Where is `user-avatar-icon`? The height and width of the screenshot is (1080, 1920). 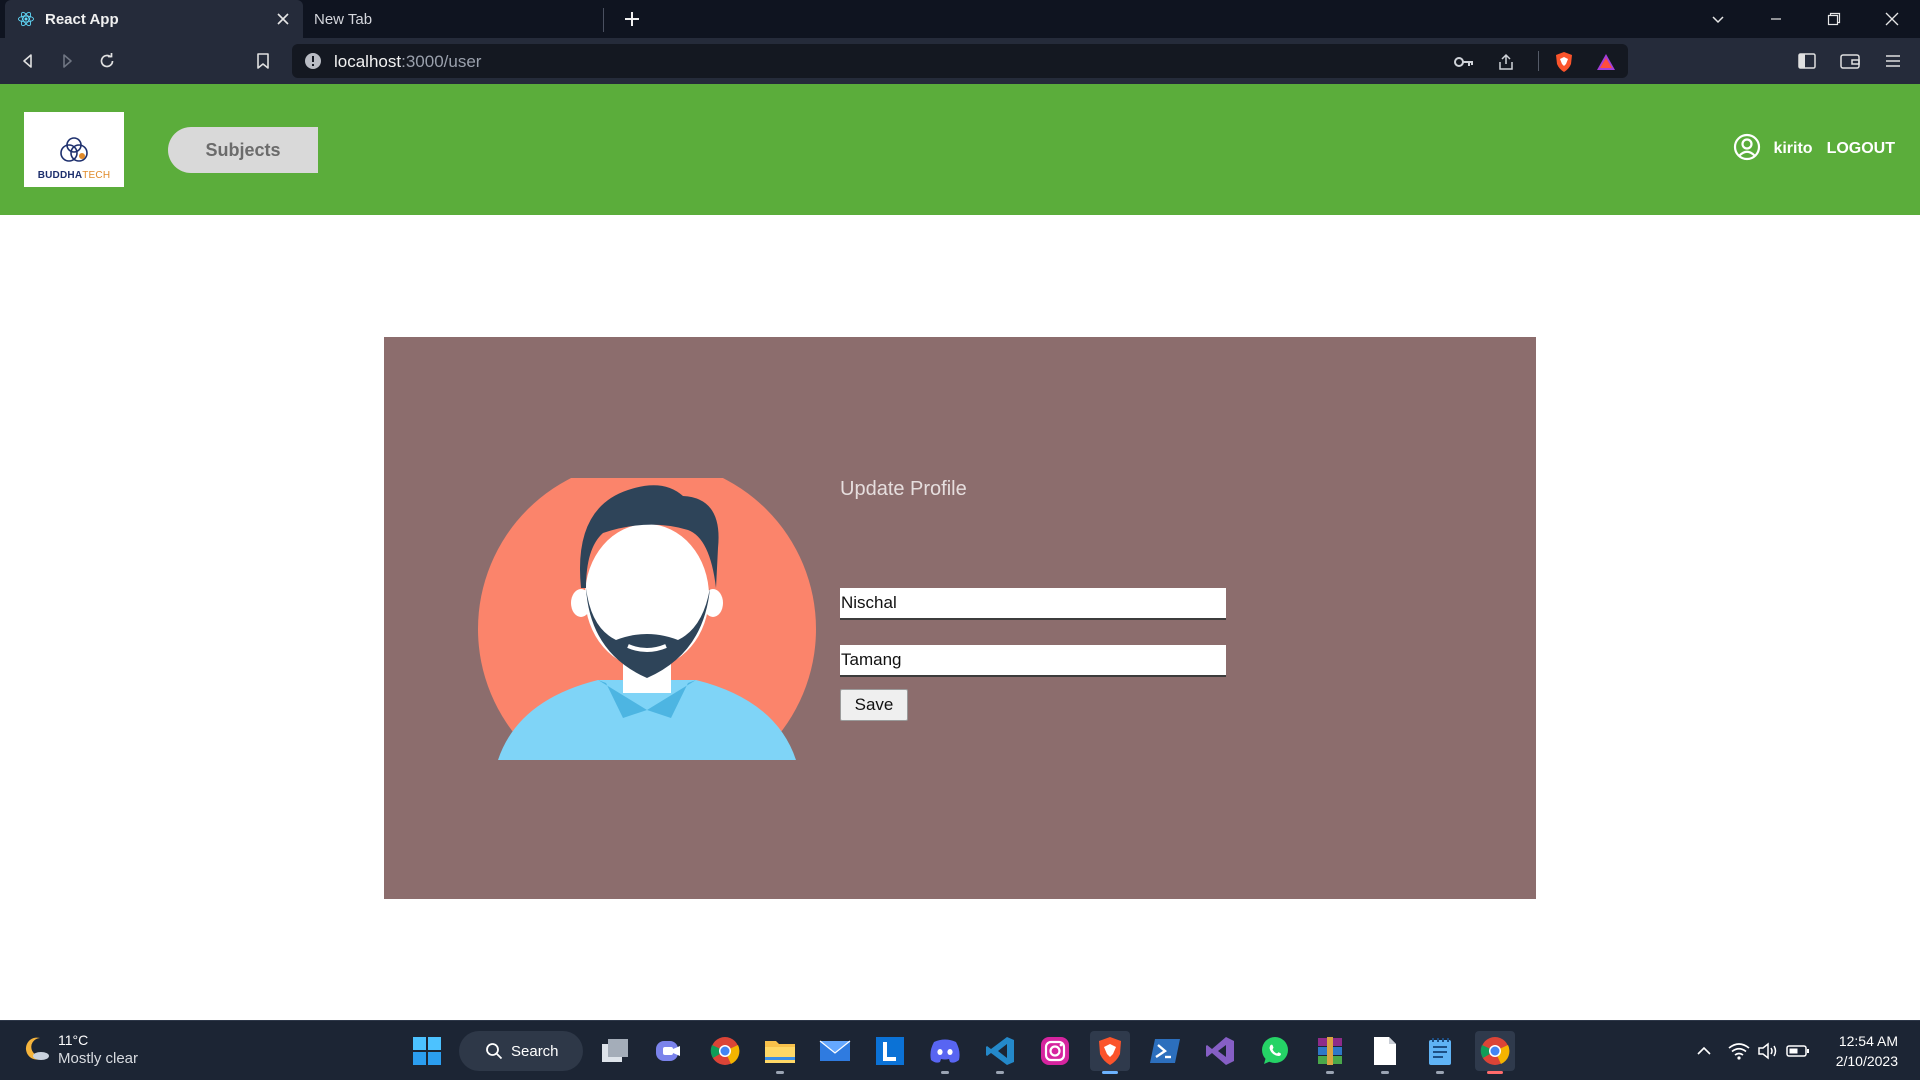 user-avatar-icon is located at coordinates (1747, 149).